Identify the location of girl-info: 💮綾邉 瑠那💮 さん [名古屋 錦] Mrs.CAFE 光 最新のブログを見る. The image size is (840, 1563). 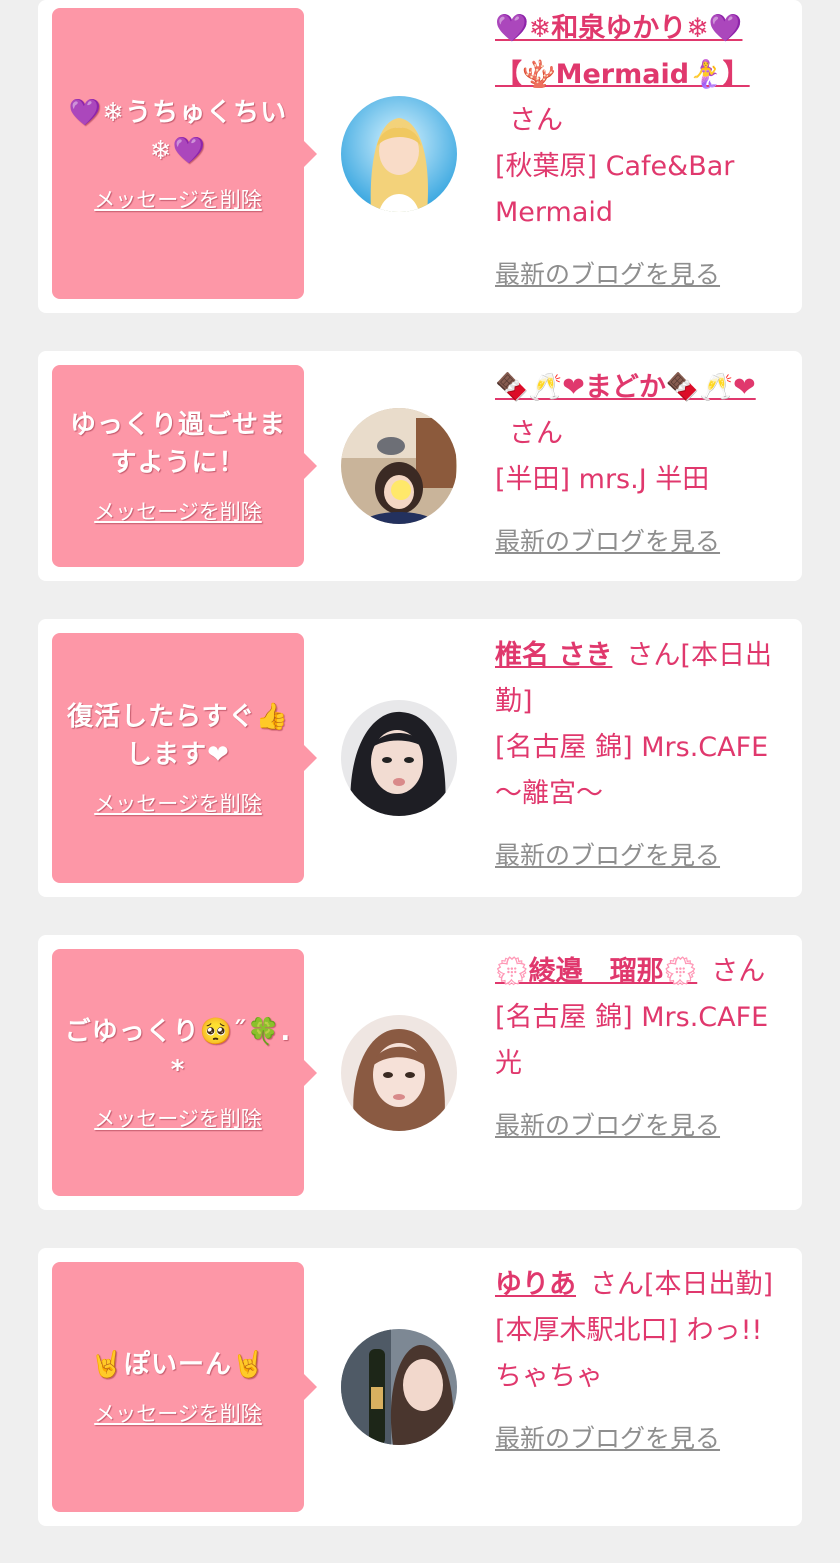
(638, 1049).